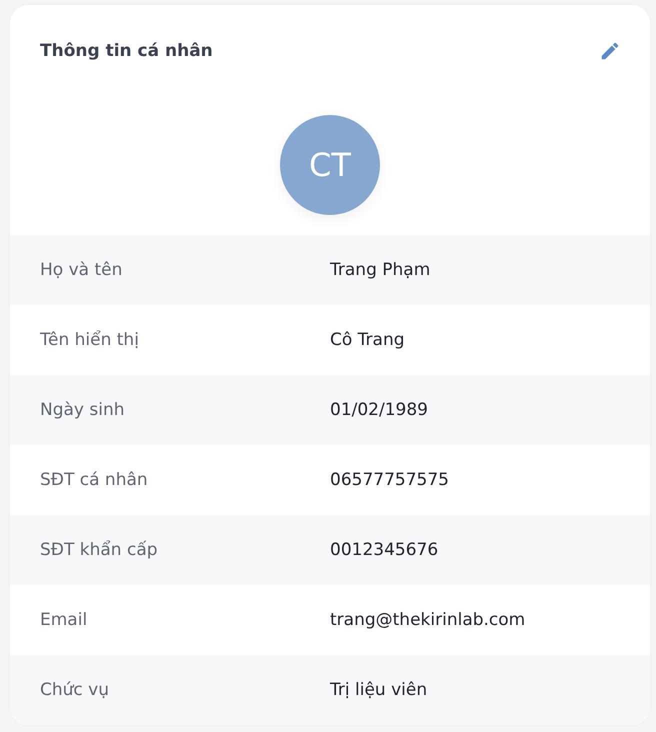 The image size is (656, 732). What do you see at coordinates (90, 340) in the screenshot?
I see `field-label: Tên hiển thị` at bounding box center [90, 340].